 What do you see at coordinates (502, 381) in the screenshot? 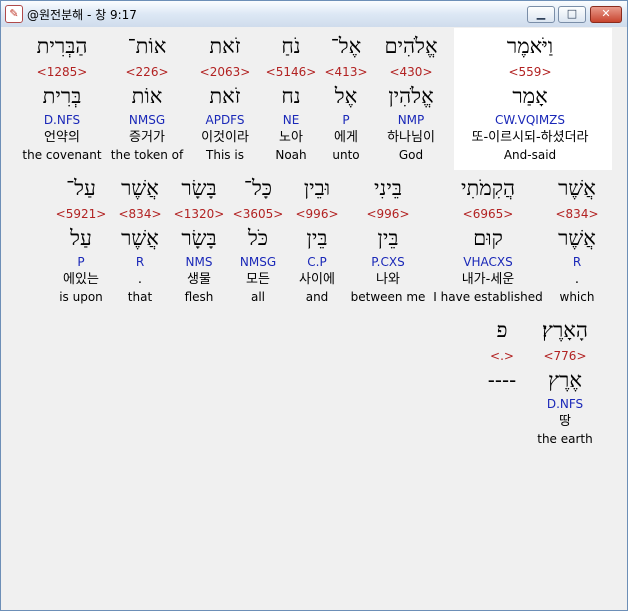
I see `word-cell: פ <.> ----` at bounding box center [502, 381].